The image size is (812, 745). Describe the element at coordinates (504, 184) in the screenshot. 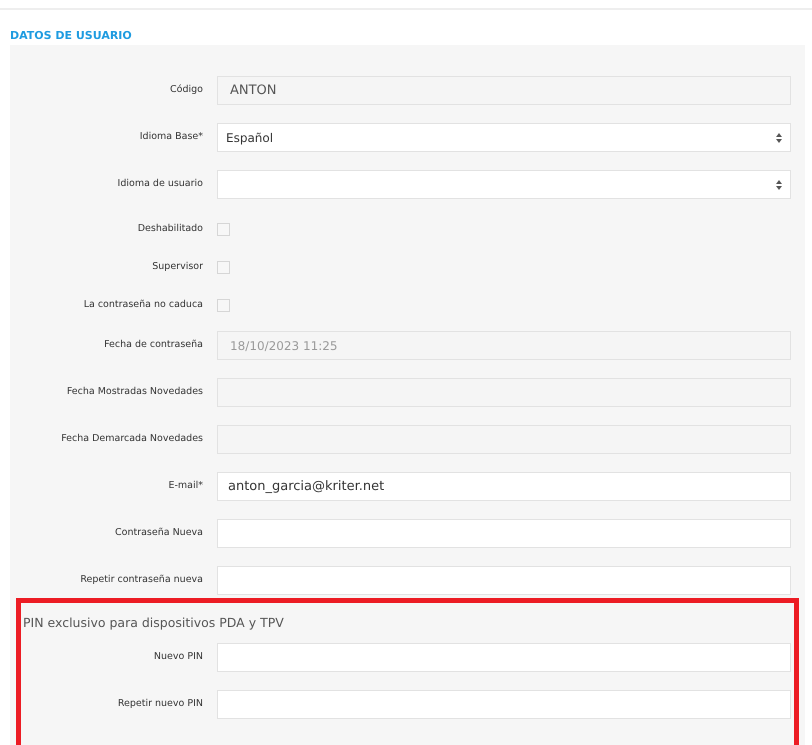

I see `select-field` at that location.